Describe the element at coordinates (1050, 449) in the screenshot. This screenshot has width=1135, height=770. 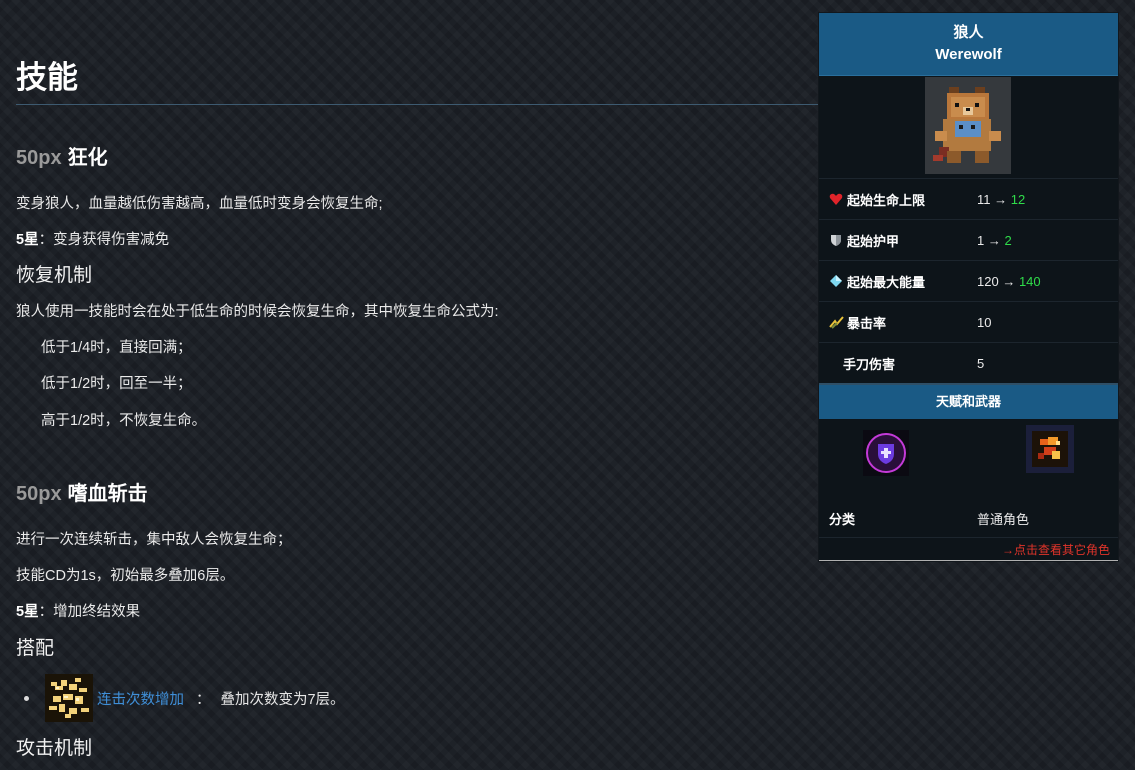
I see `fire-weapon-icon` at that location.